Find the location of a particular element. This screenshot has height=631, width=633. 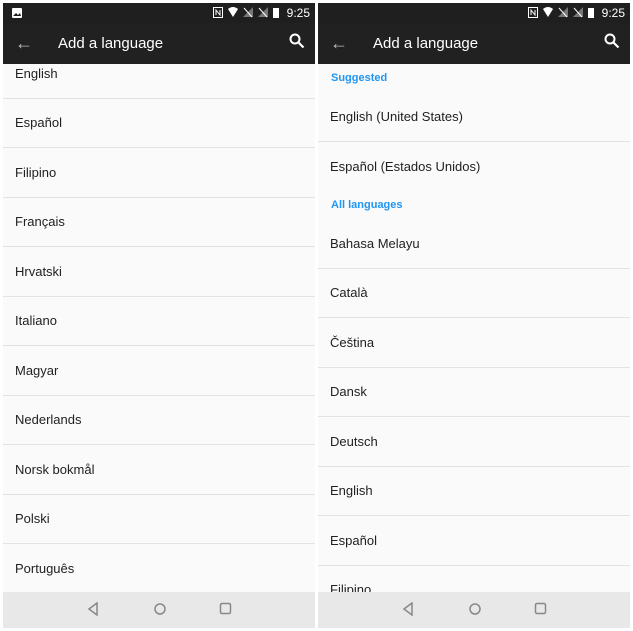

list-item: Español (Estados Unidos) is located at coordinates (474, 167).